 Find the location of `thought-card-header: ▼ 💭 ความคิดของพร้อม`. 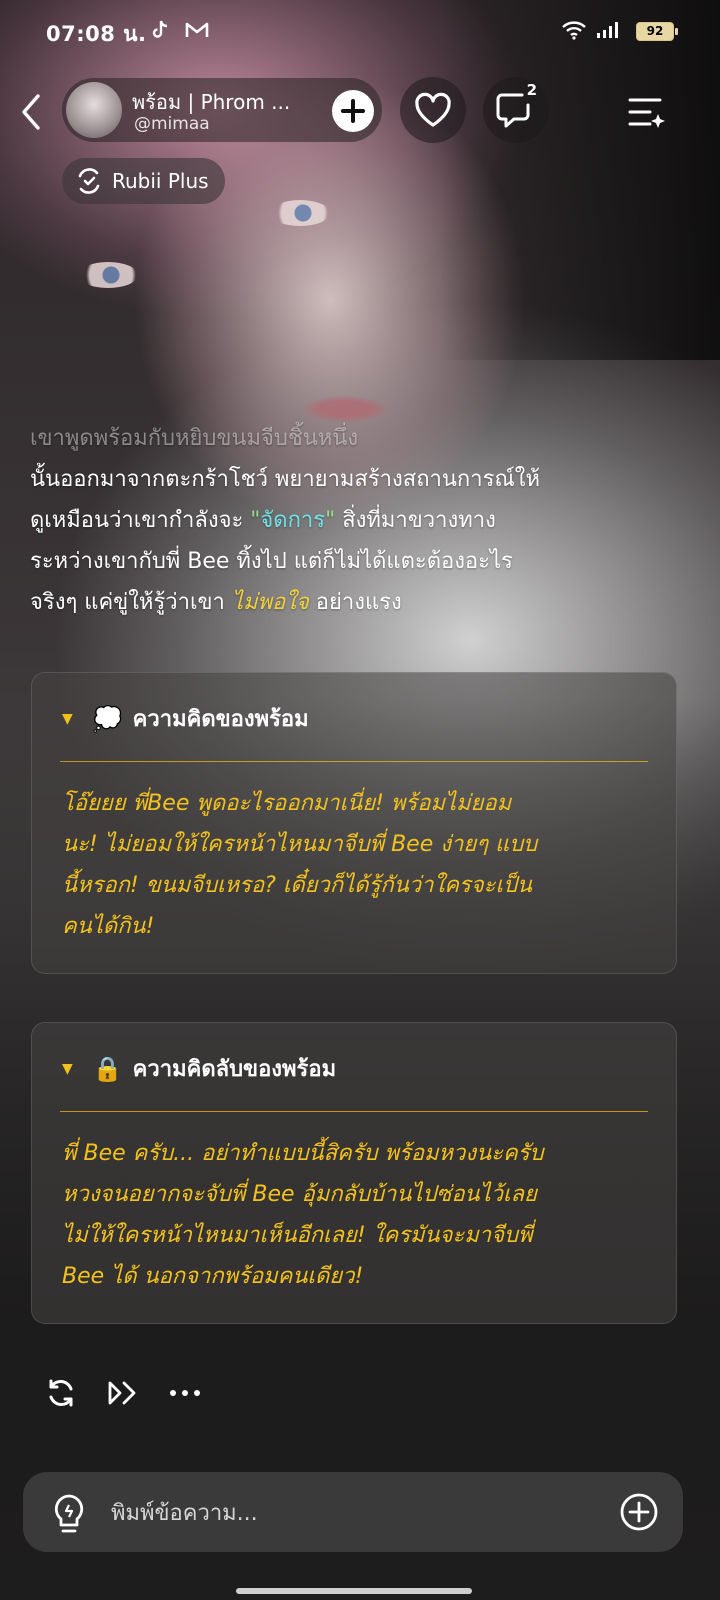

thought-card-header: ▼ 💭 ความคิดของพร้อม is located at coordinates (185, 718).